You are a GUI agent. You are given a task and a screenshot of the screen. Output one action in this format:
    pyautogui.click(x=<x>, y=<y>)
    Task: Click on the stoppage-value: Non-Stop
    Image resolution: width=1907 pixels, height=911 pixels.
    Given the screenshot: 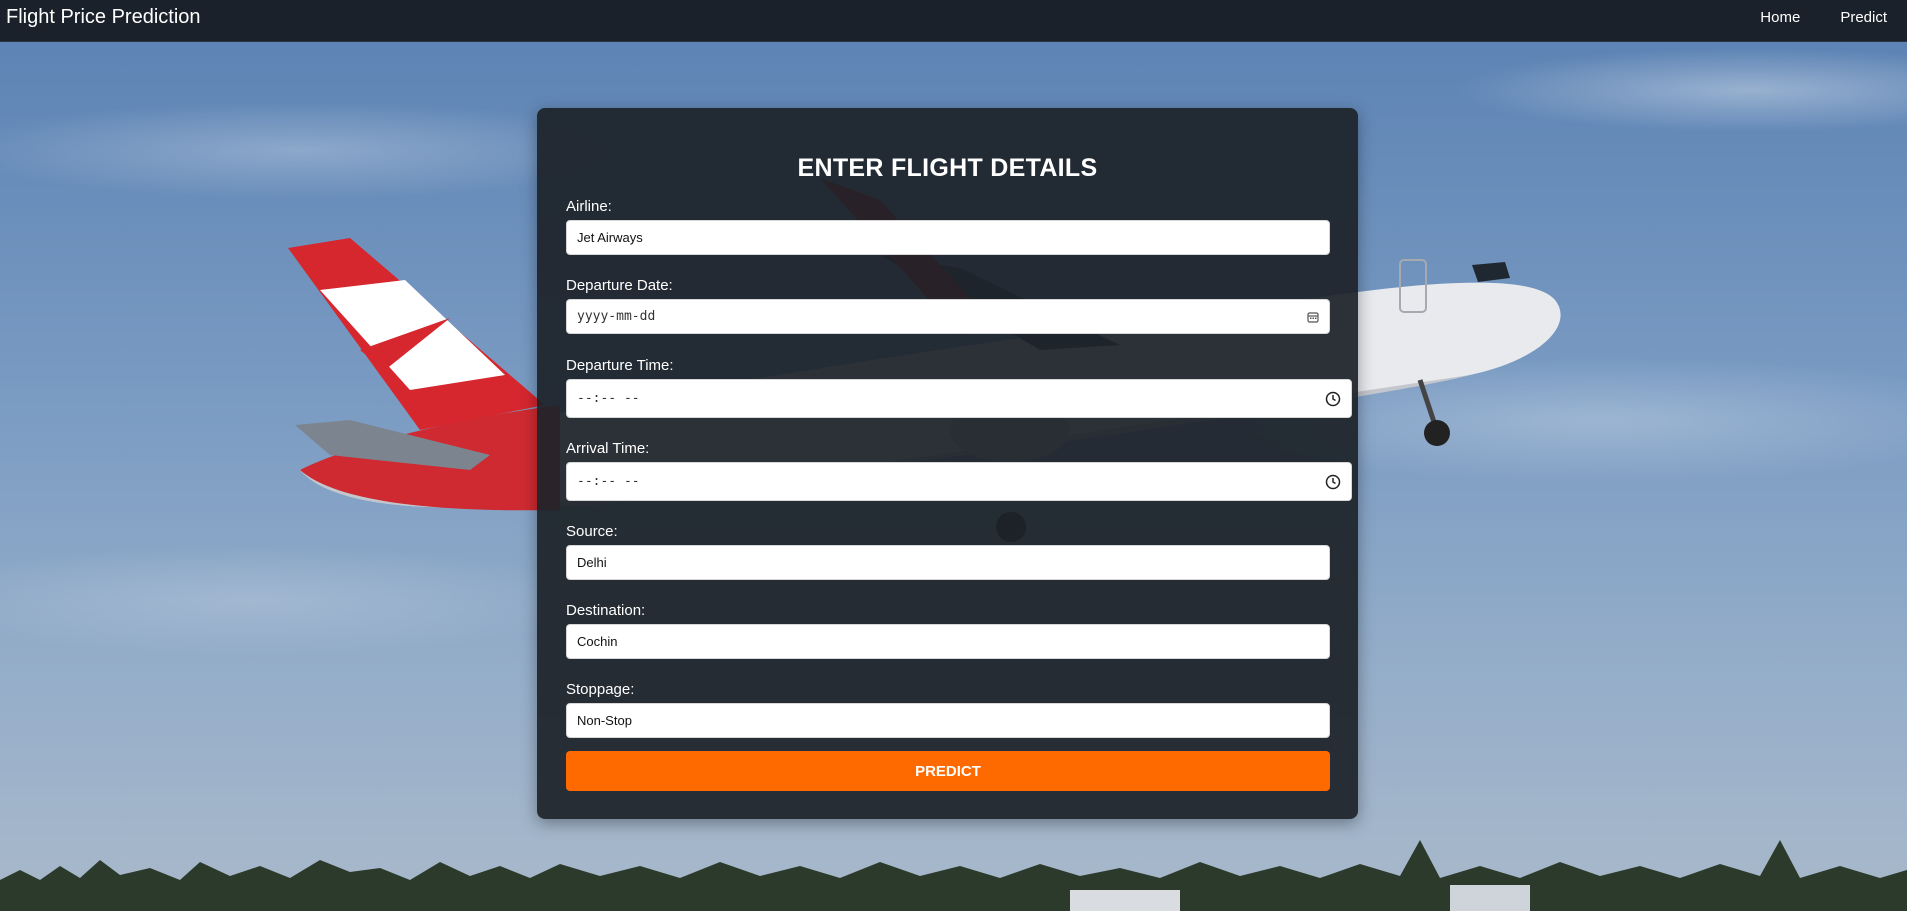 What is the action you would take?
    pyautogui.click(x=604, y=720)
    